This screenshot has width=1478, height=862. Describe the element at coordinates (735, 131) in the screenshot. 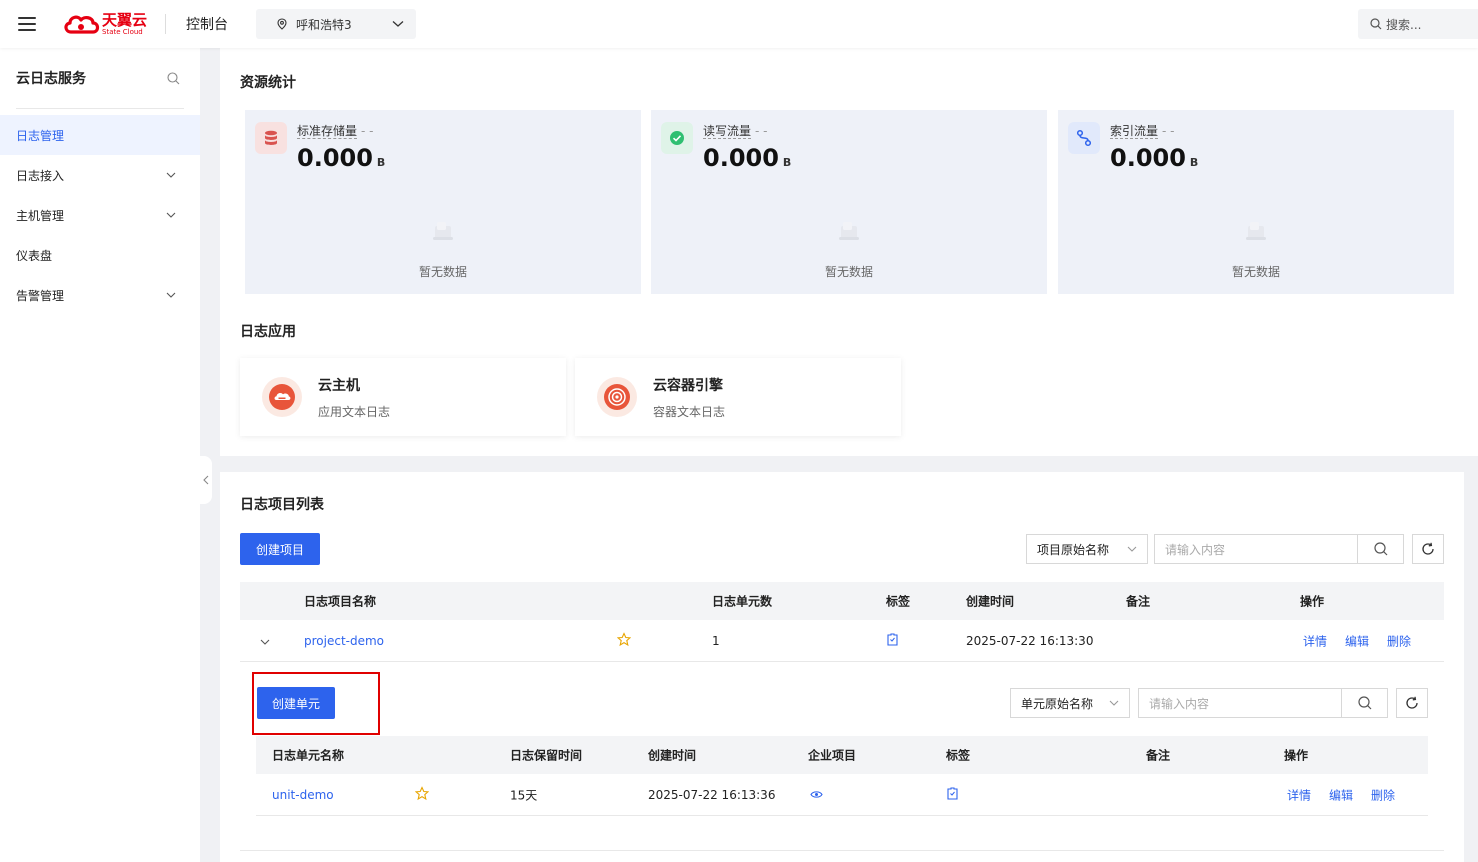

I see `stat-label: 读写流量 - -` at that location.